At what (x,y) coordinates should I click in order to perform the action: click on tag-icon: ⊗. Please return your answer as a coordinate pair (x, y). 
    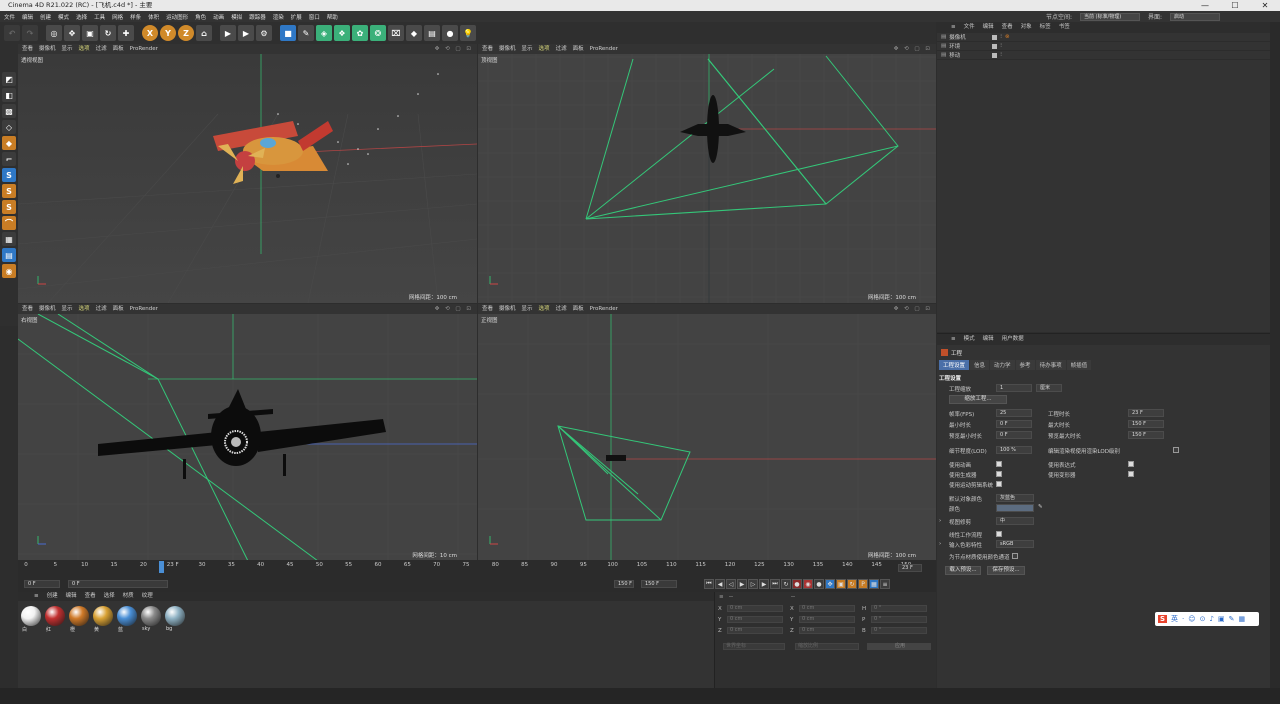
    Looking at the image, I should click on (1007, 37).